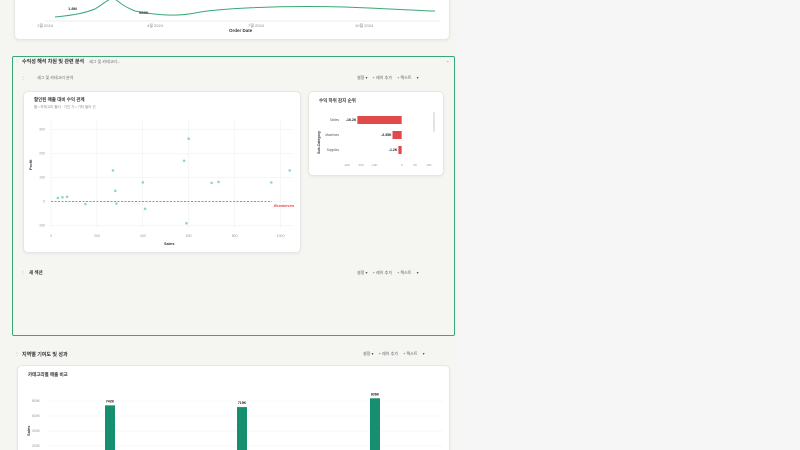 The height and width of the screenshot is (450, 800). Describe the element at coordinates (51, 236) in the screenshot. I see `scatter-xtick-label: 0` at that location.